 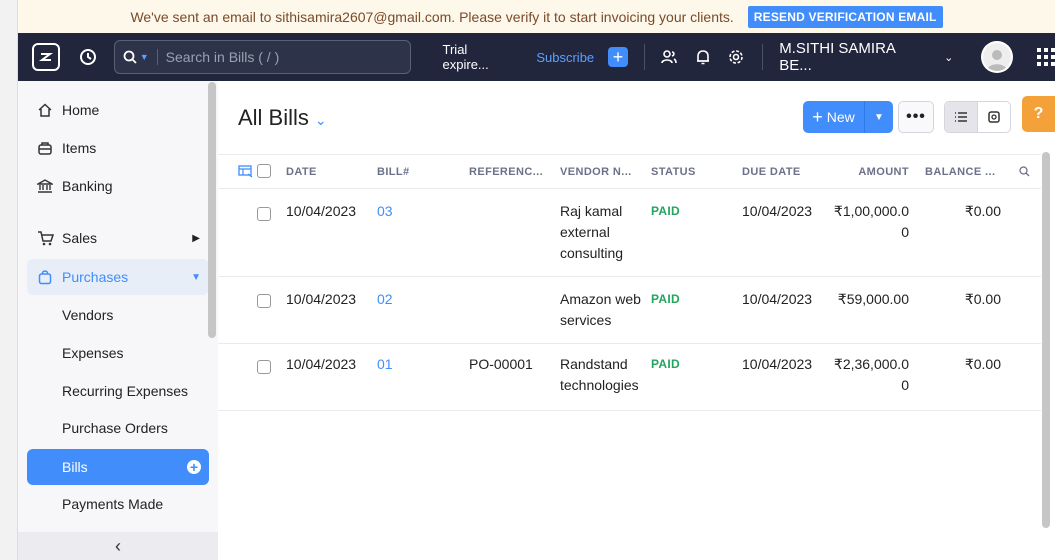 I want to click on new-button-main: + New, so click(x=834, y=117).